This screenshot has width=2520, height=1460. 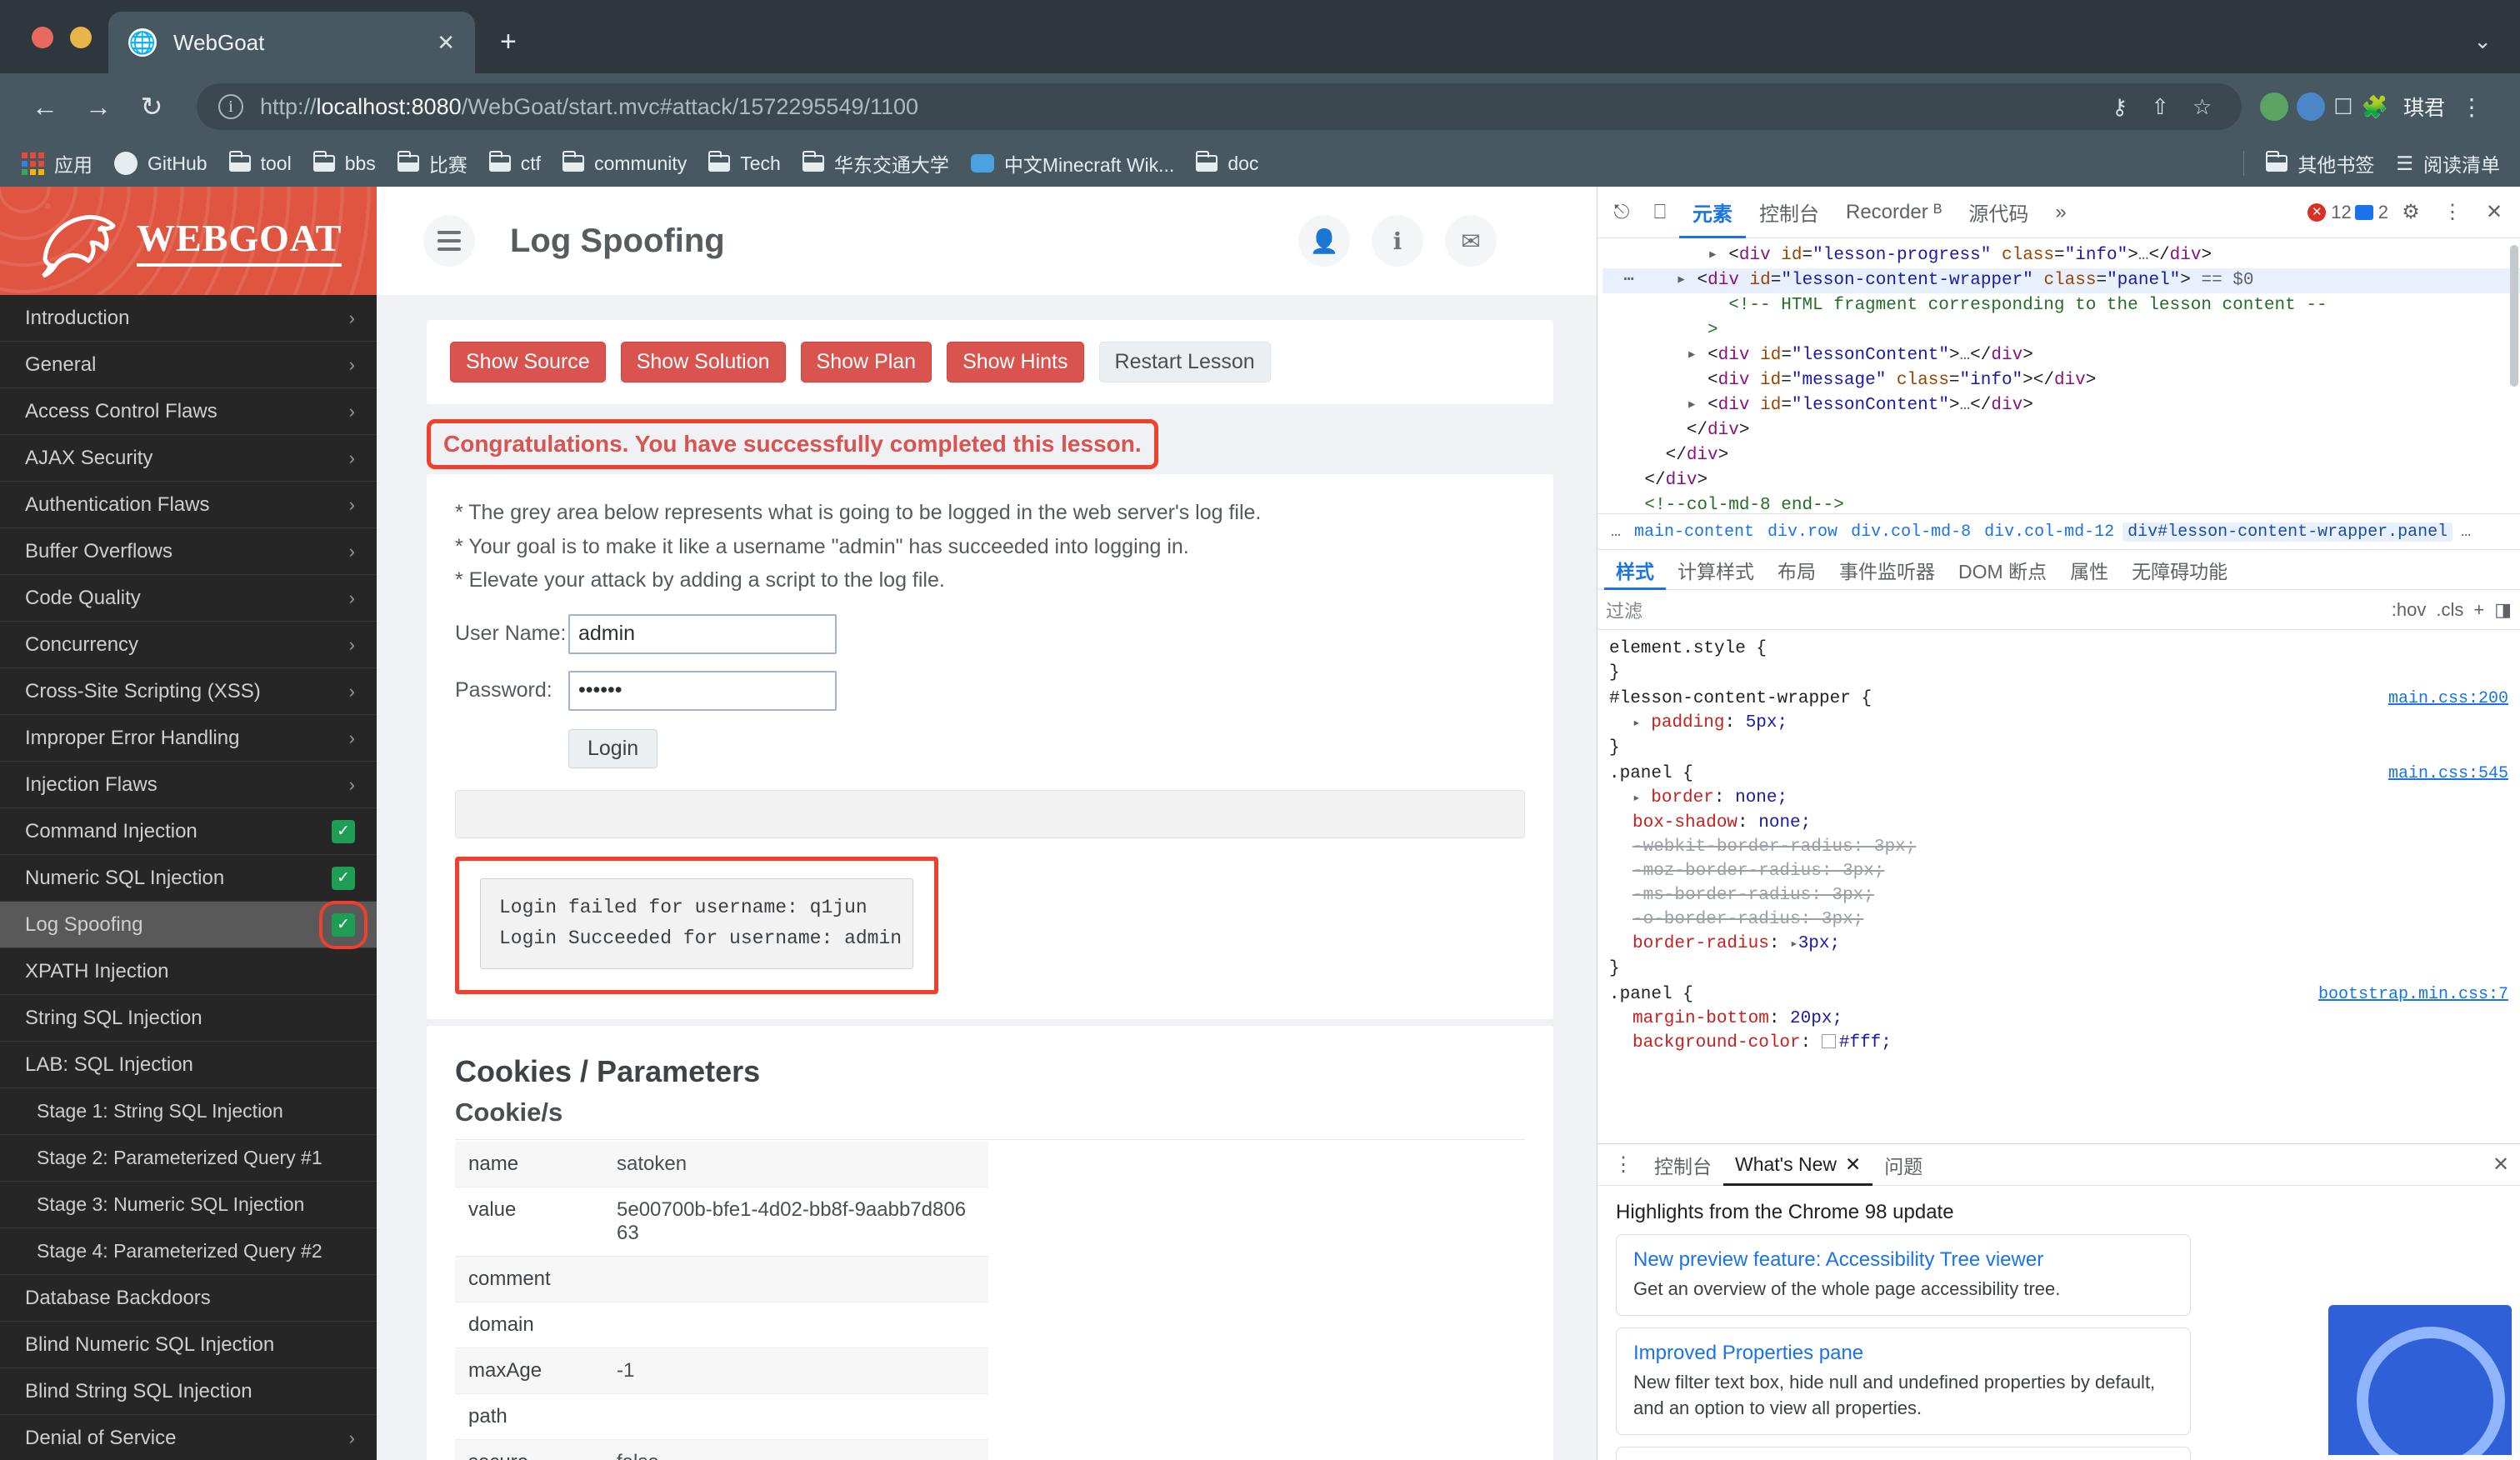 I want to click on sidebar-item-blind-string-sql-injection: Blind String SQL Injection, so click(x=188, y=1391).